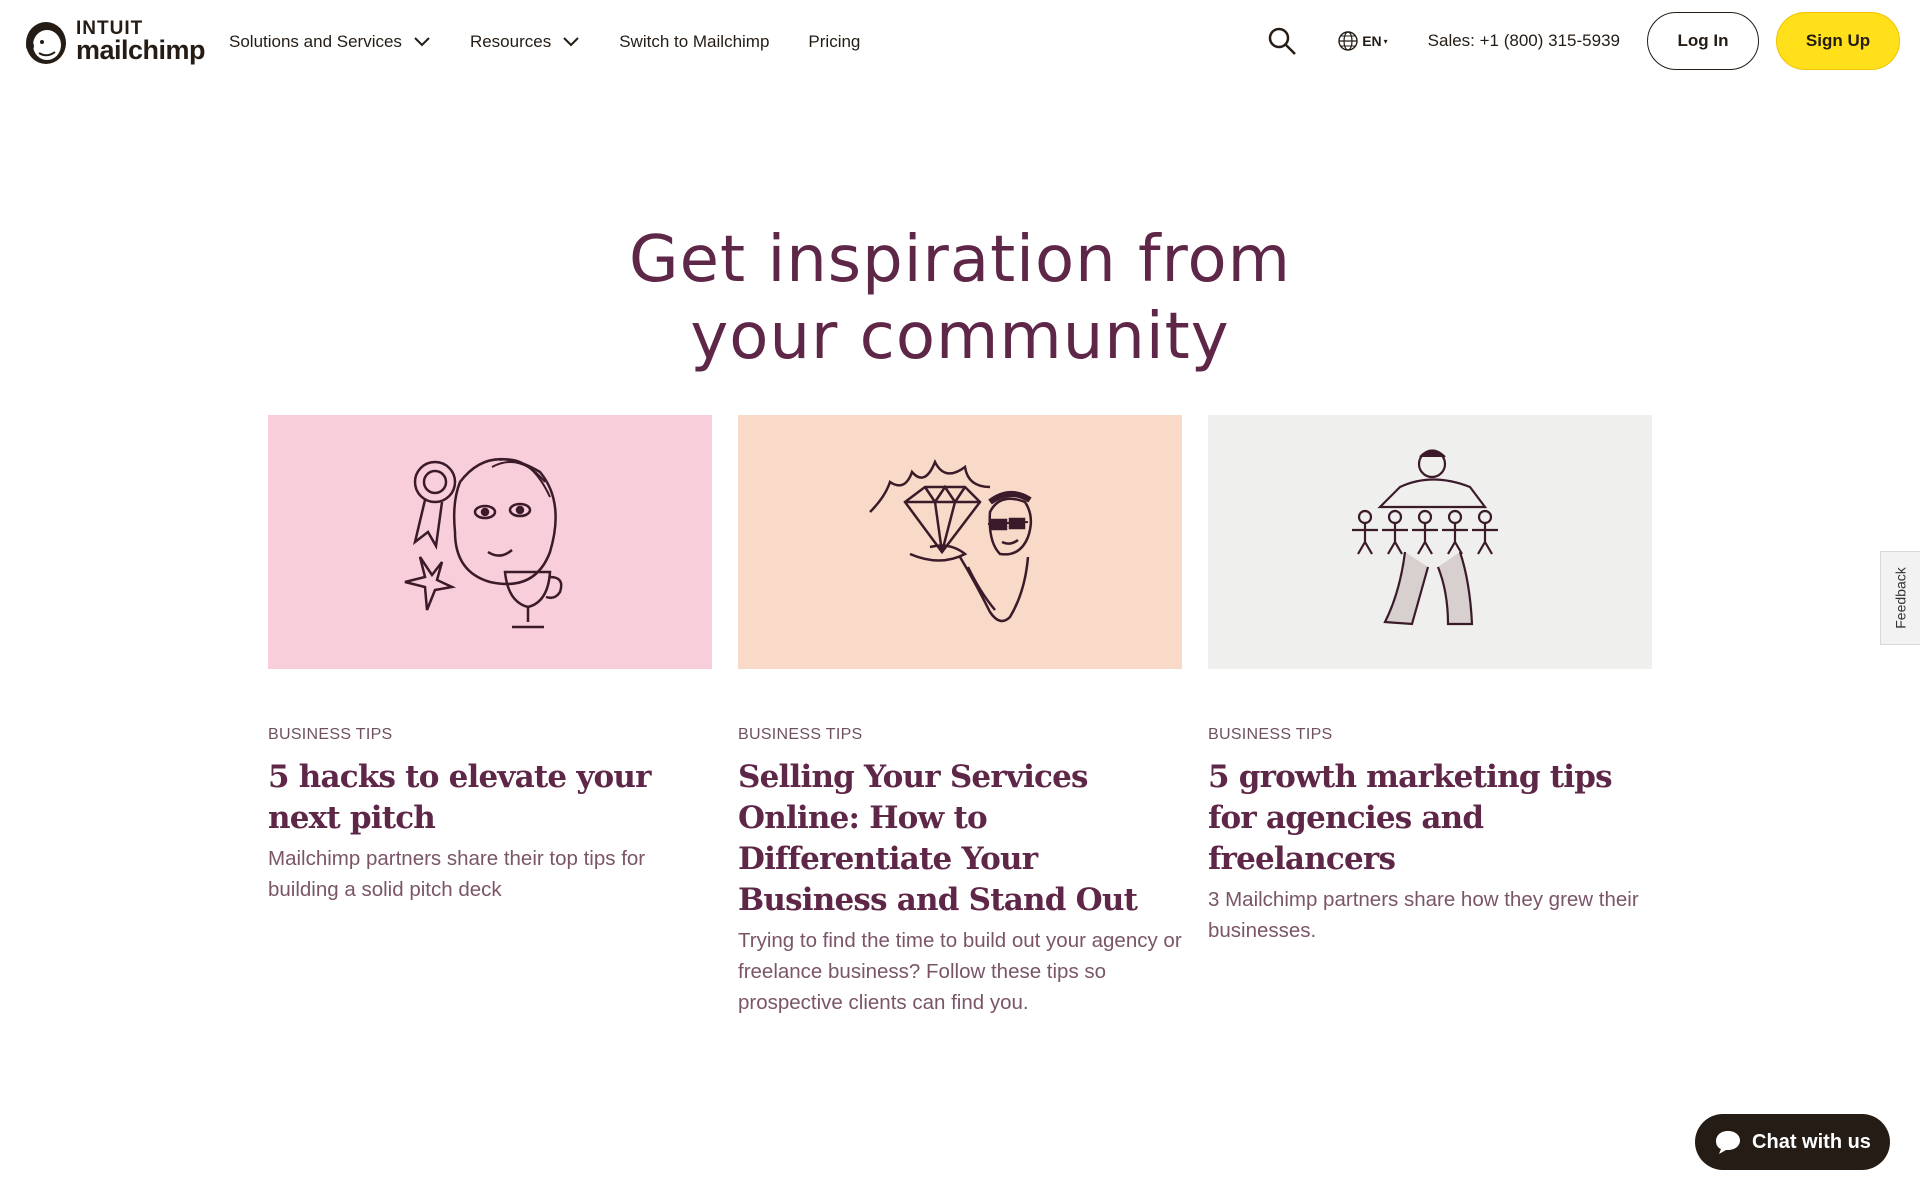 This screenshot has height=1200, width=1920. What do you see at coordinates (1282, 41) in the screenshot?
I see `search-icon` at bounding box center [1282, 41].